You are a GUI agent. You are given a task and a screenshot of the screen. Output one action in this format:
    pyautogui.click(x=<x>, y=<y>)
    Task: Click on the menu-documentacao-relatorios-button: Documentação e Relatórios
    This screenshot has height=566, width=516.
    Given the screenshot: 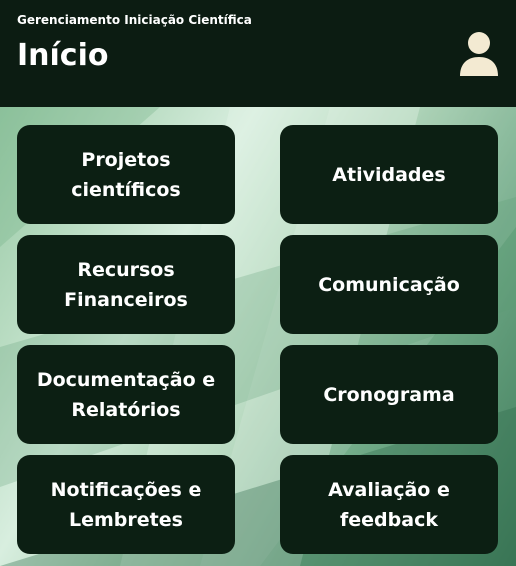 What is the action you would take?
    pyautogui.click(x=126, y=394)
    